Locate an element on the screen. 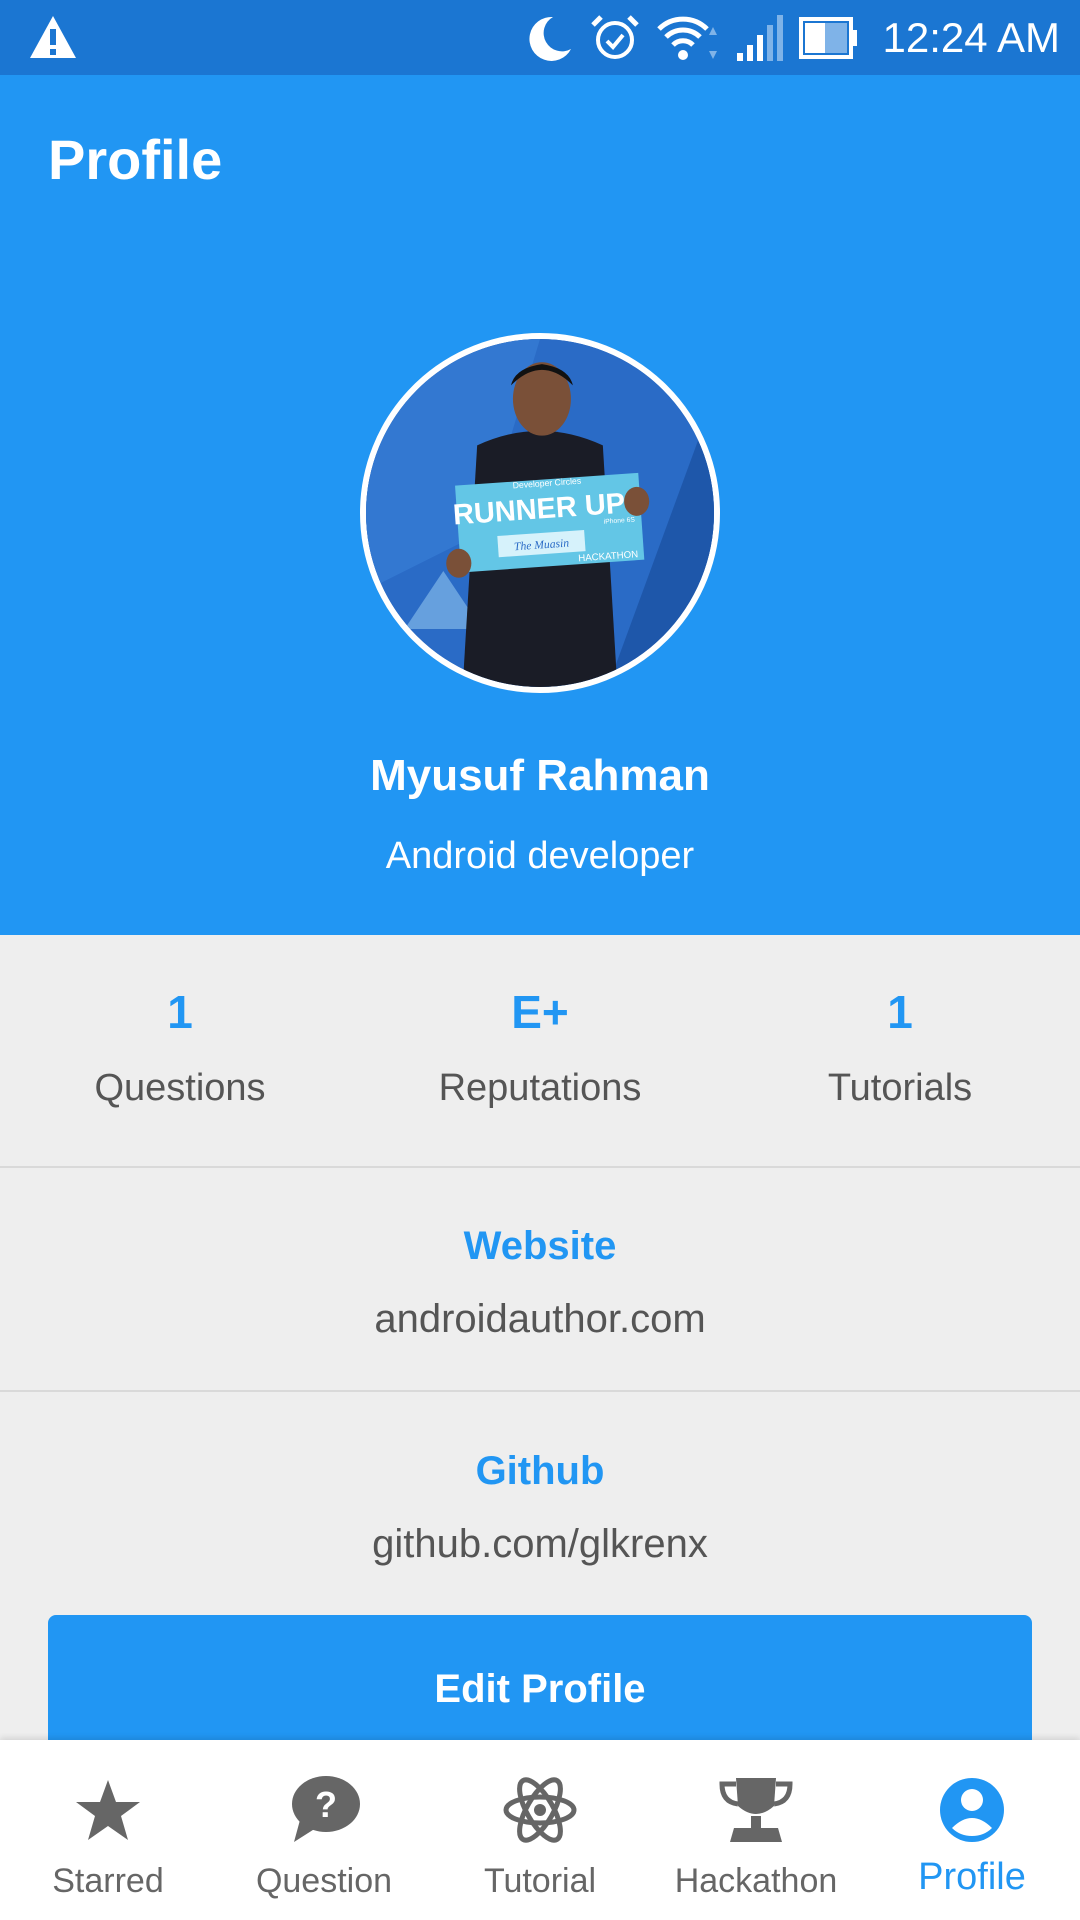  battery-icon is located at coordinates (827, 37).